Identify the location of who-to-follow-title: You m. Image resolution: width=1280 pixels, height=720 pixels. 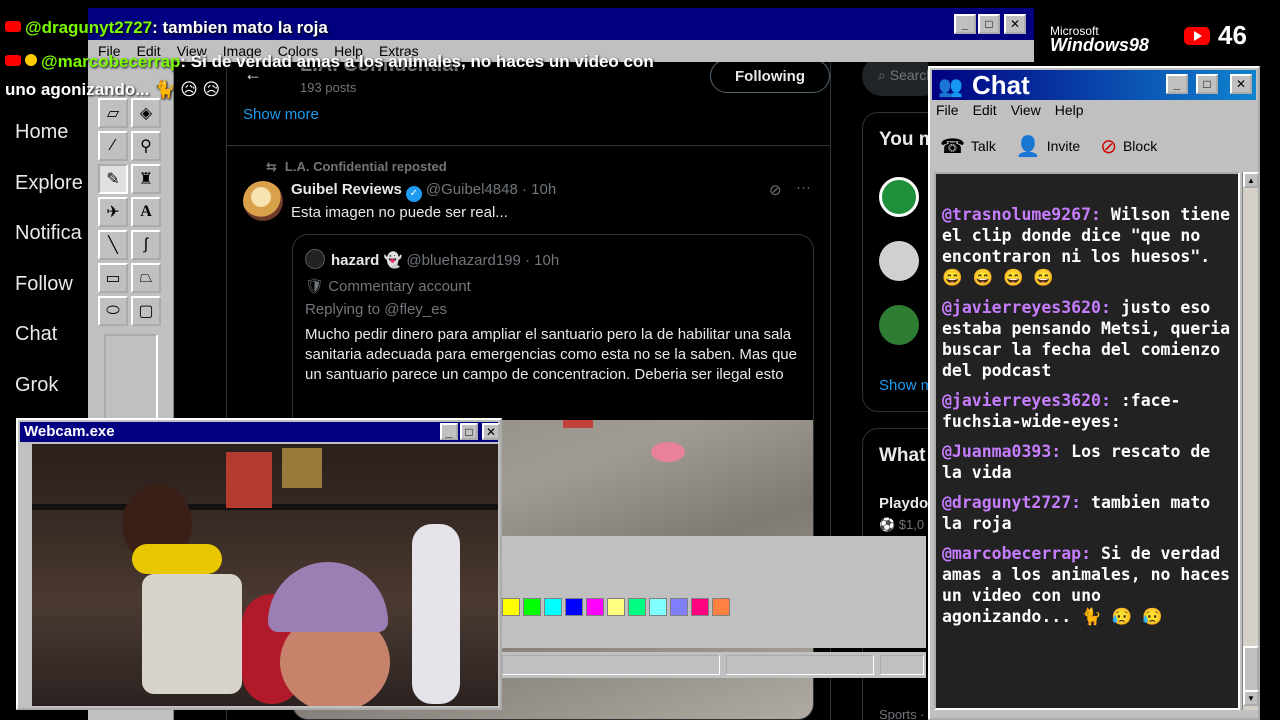
(903, 139).